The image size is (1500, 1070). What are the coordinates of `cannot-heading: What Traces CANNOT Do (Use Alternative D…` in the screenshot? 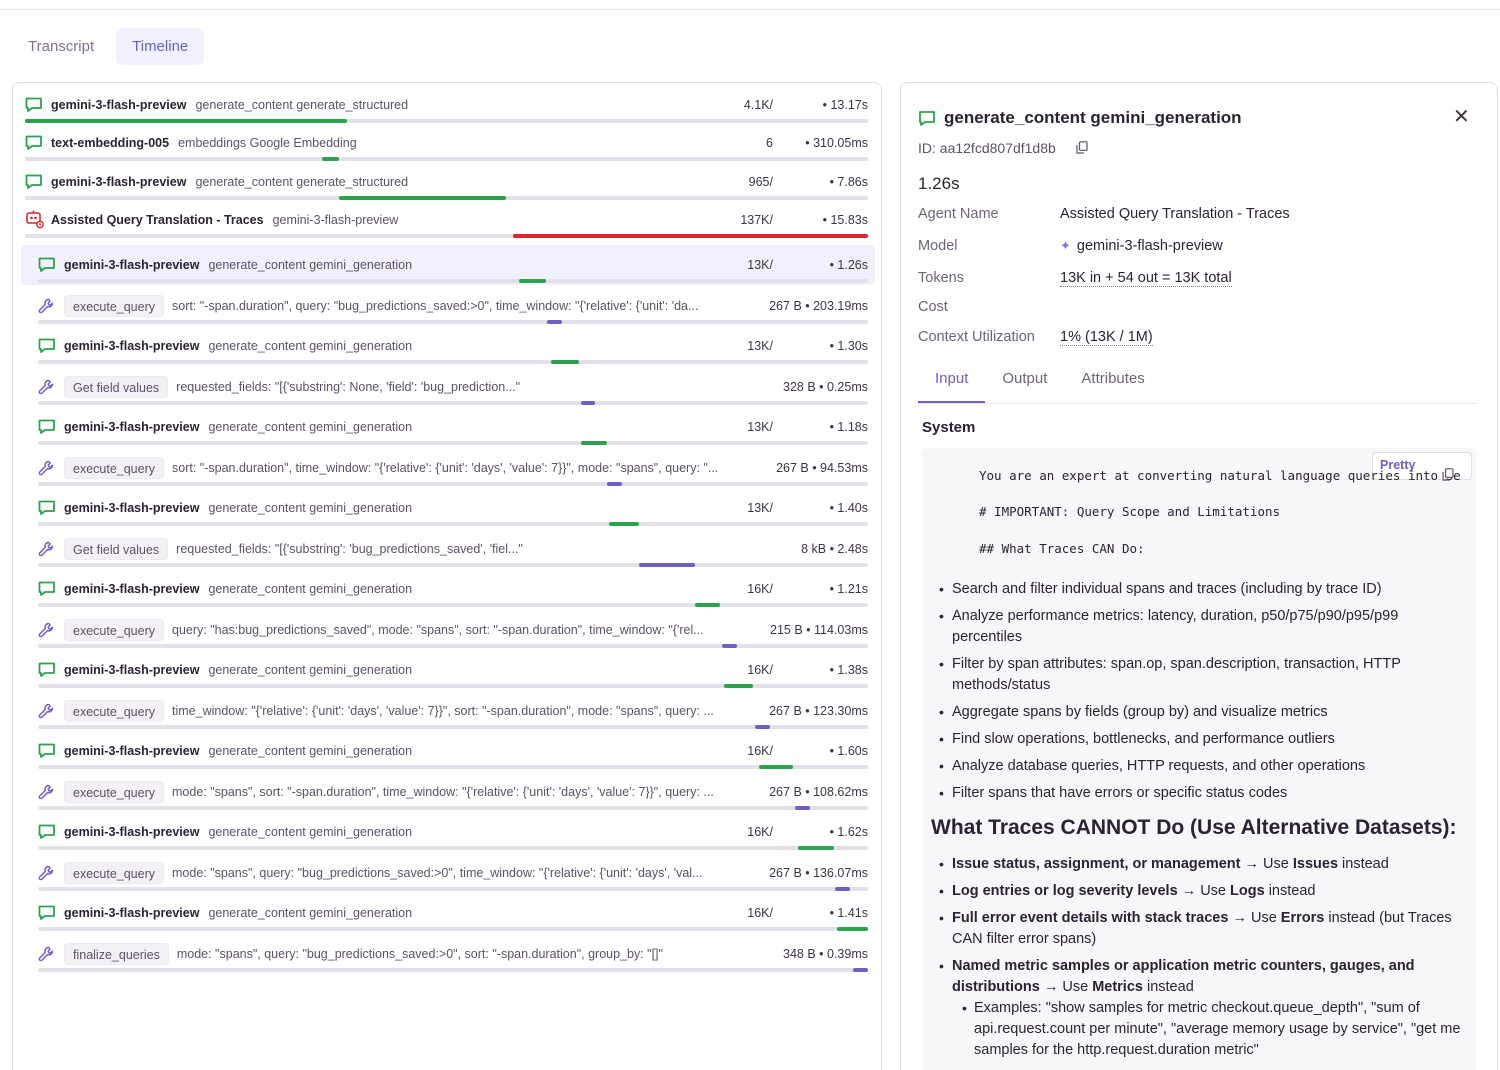 It's located at (1194, 827).